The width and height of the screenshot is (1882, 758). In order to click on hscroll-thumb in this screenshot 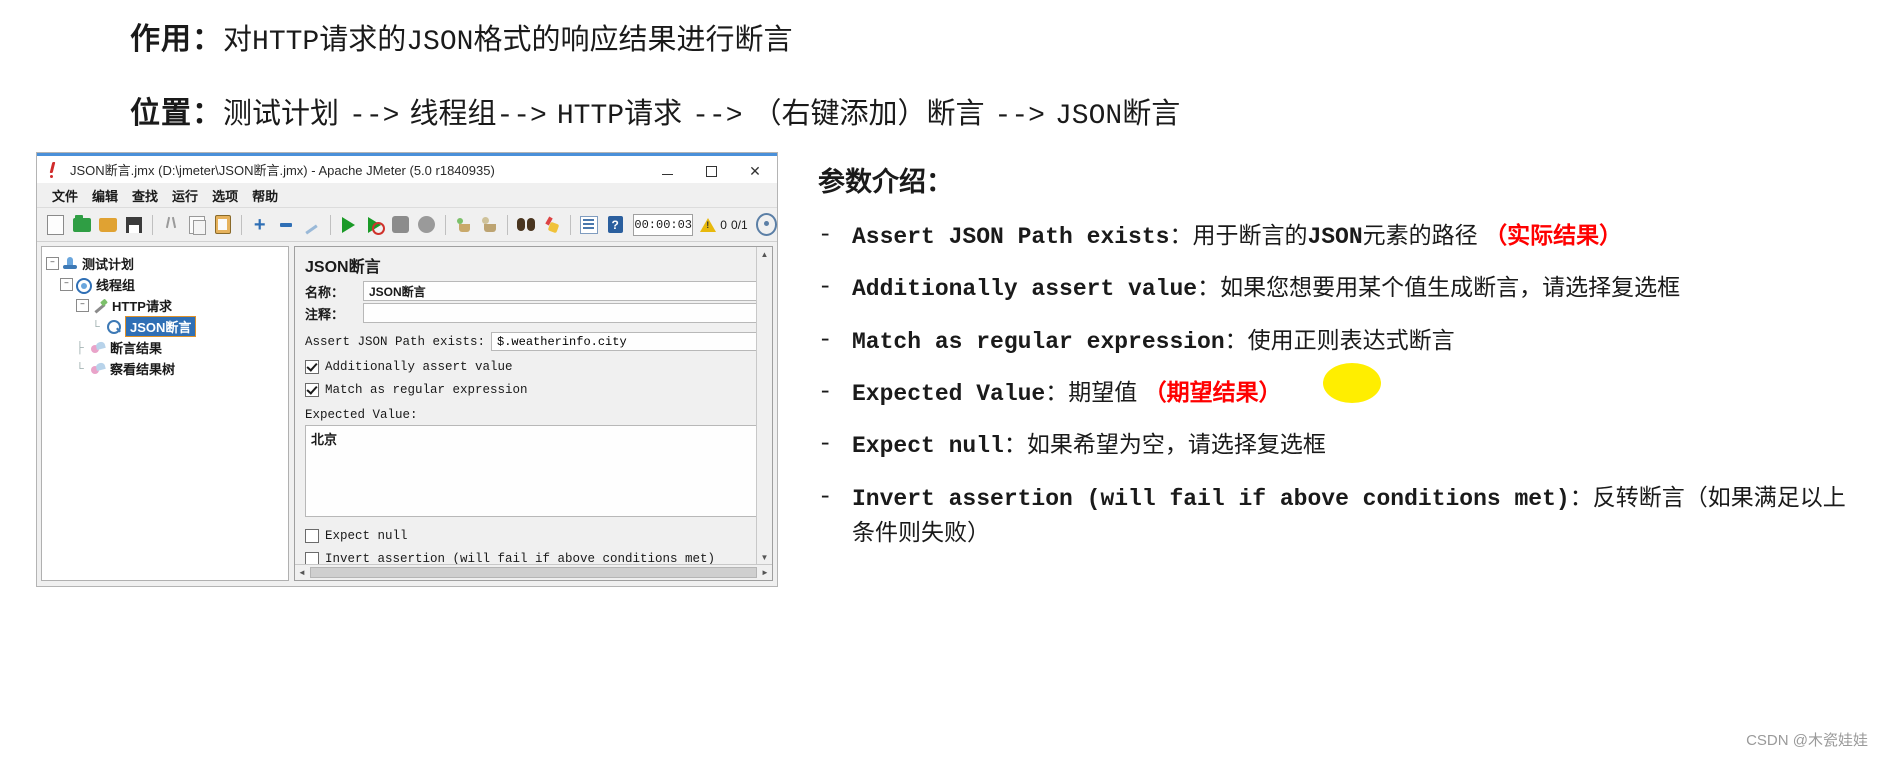, I will do `click(533, 572)`.